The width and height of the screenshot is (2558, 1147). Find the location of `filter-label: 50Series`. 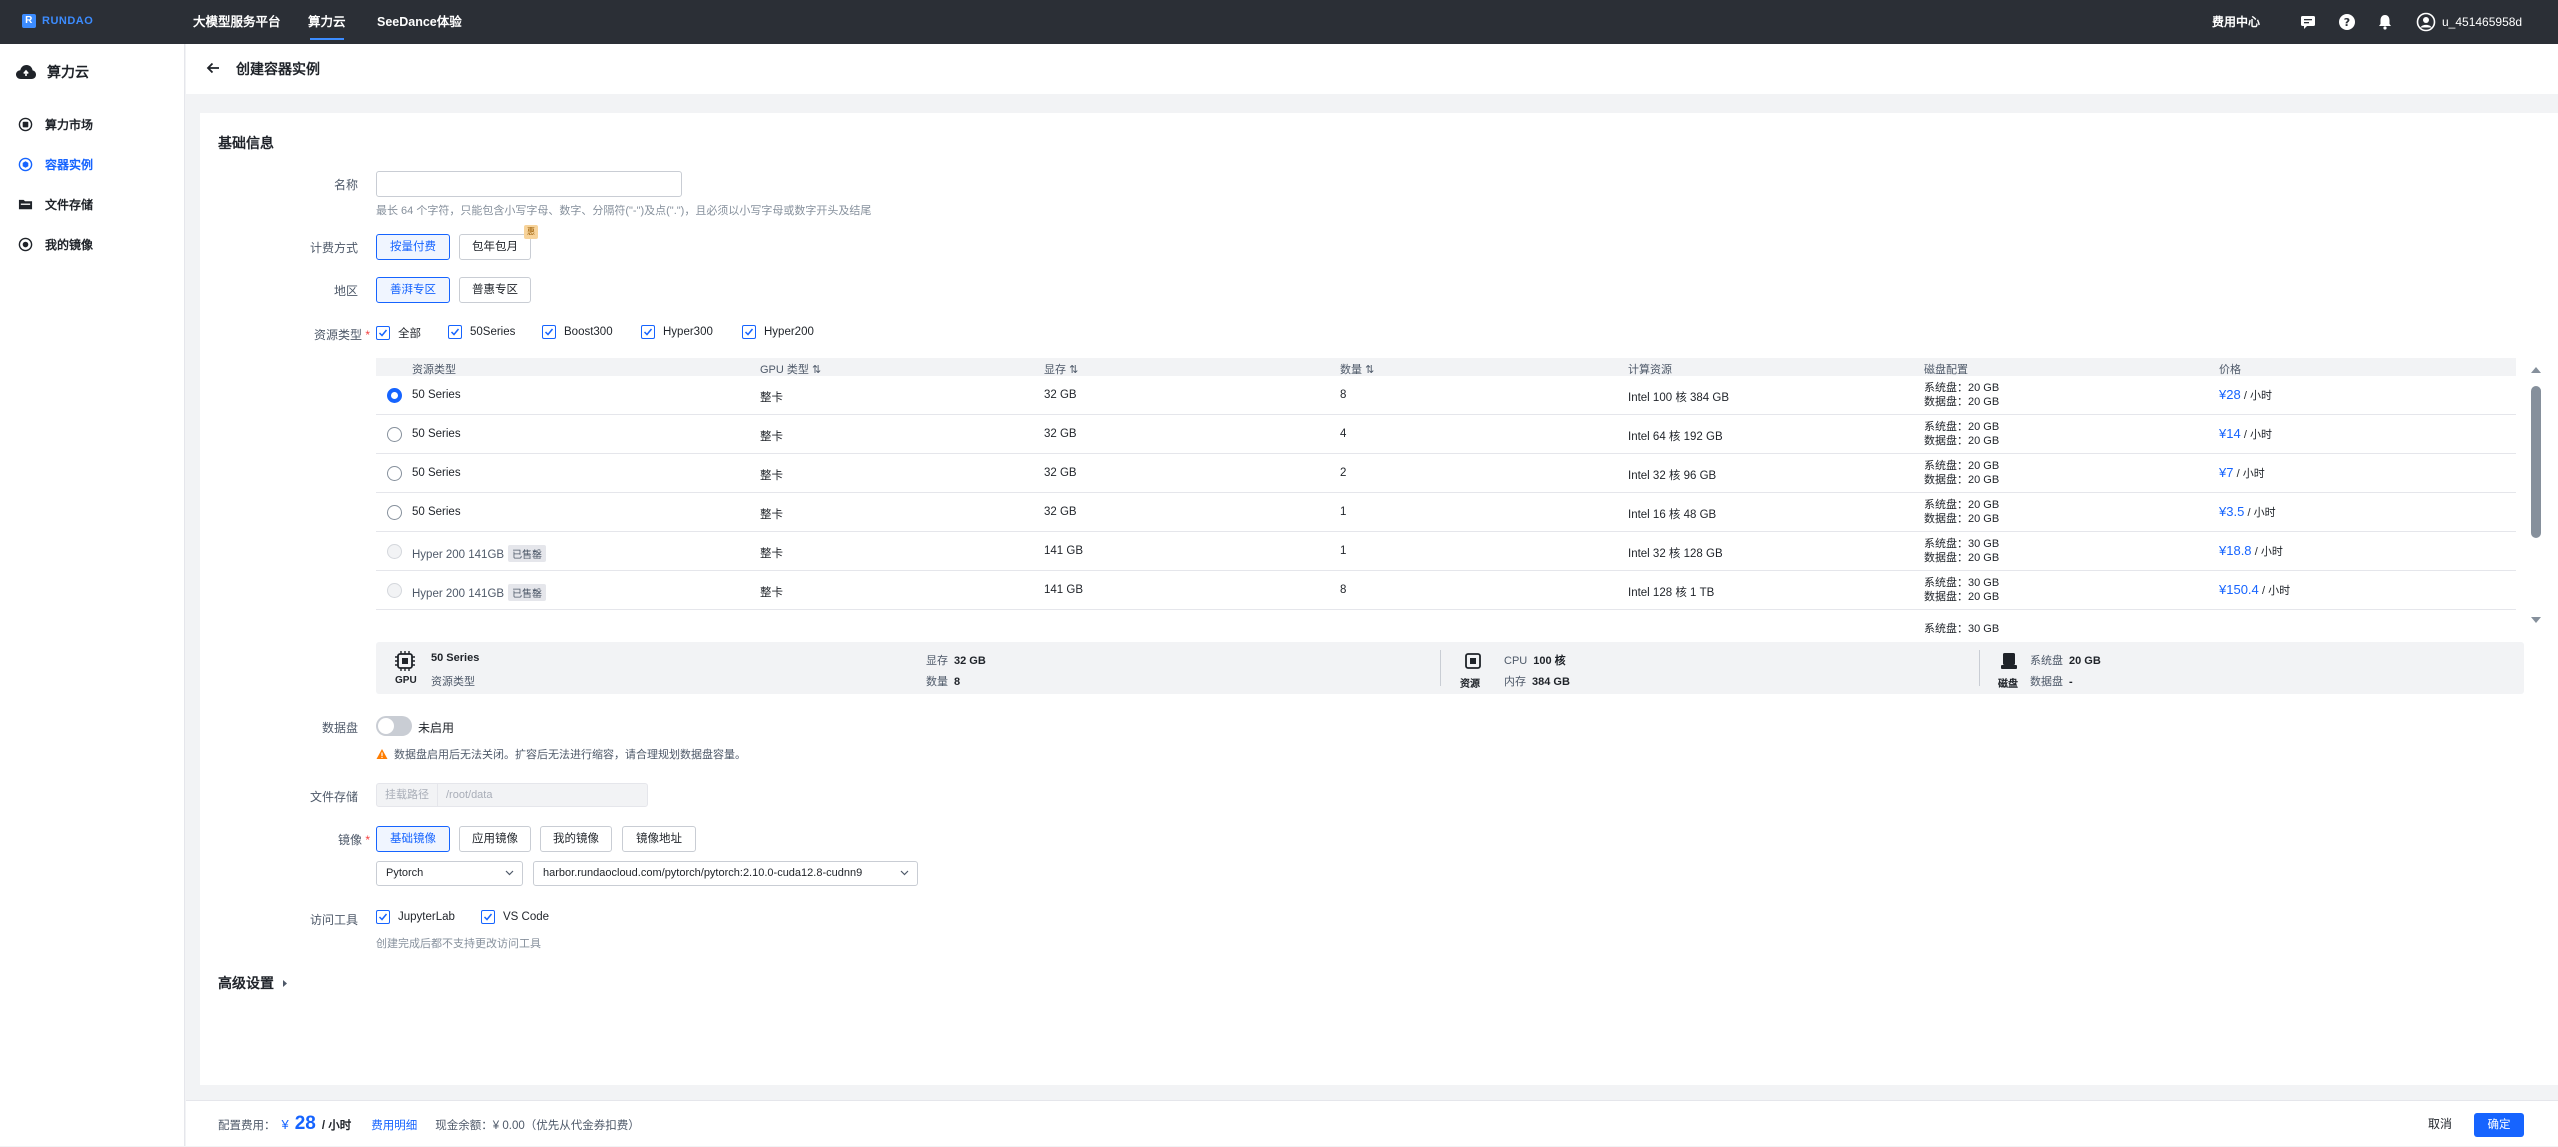

filter-label: 50Series is located at coordinates (493, 332).